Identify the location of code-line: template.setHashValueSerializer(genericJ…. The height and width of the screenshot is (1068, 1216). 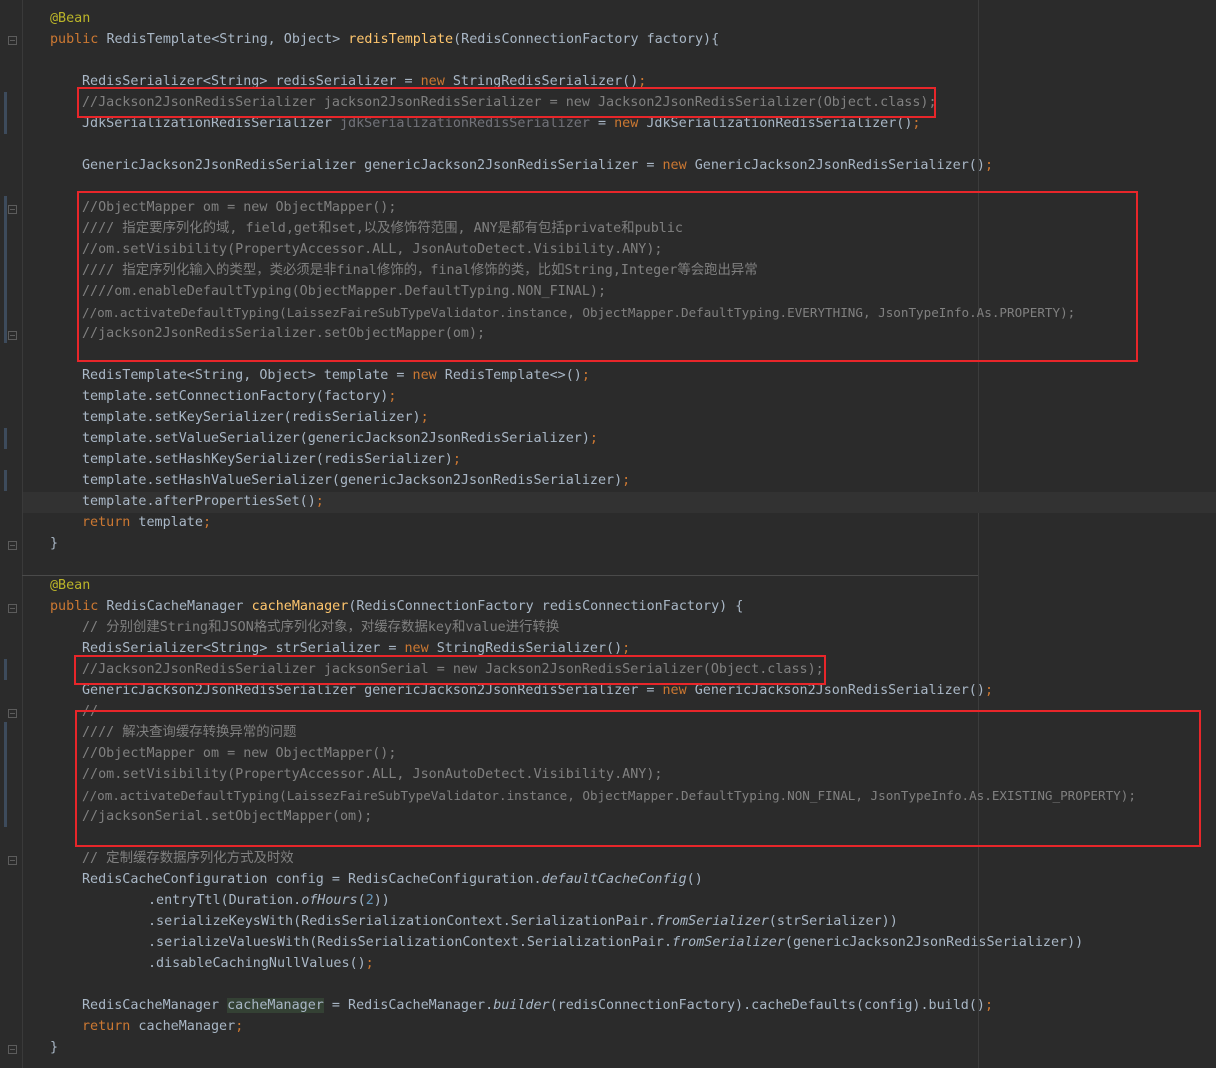
(356, 480).